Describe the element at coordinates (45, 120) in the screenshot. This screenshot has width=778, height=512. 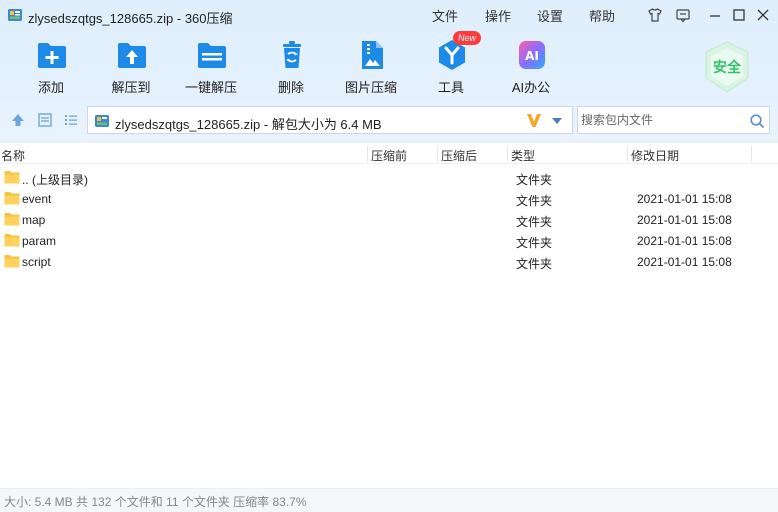
I see `detail-view-icon` at that location.